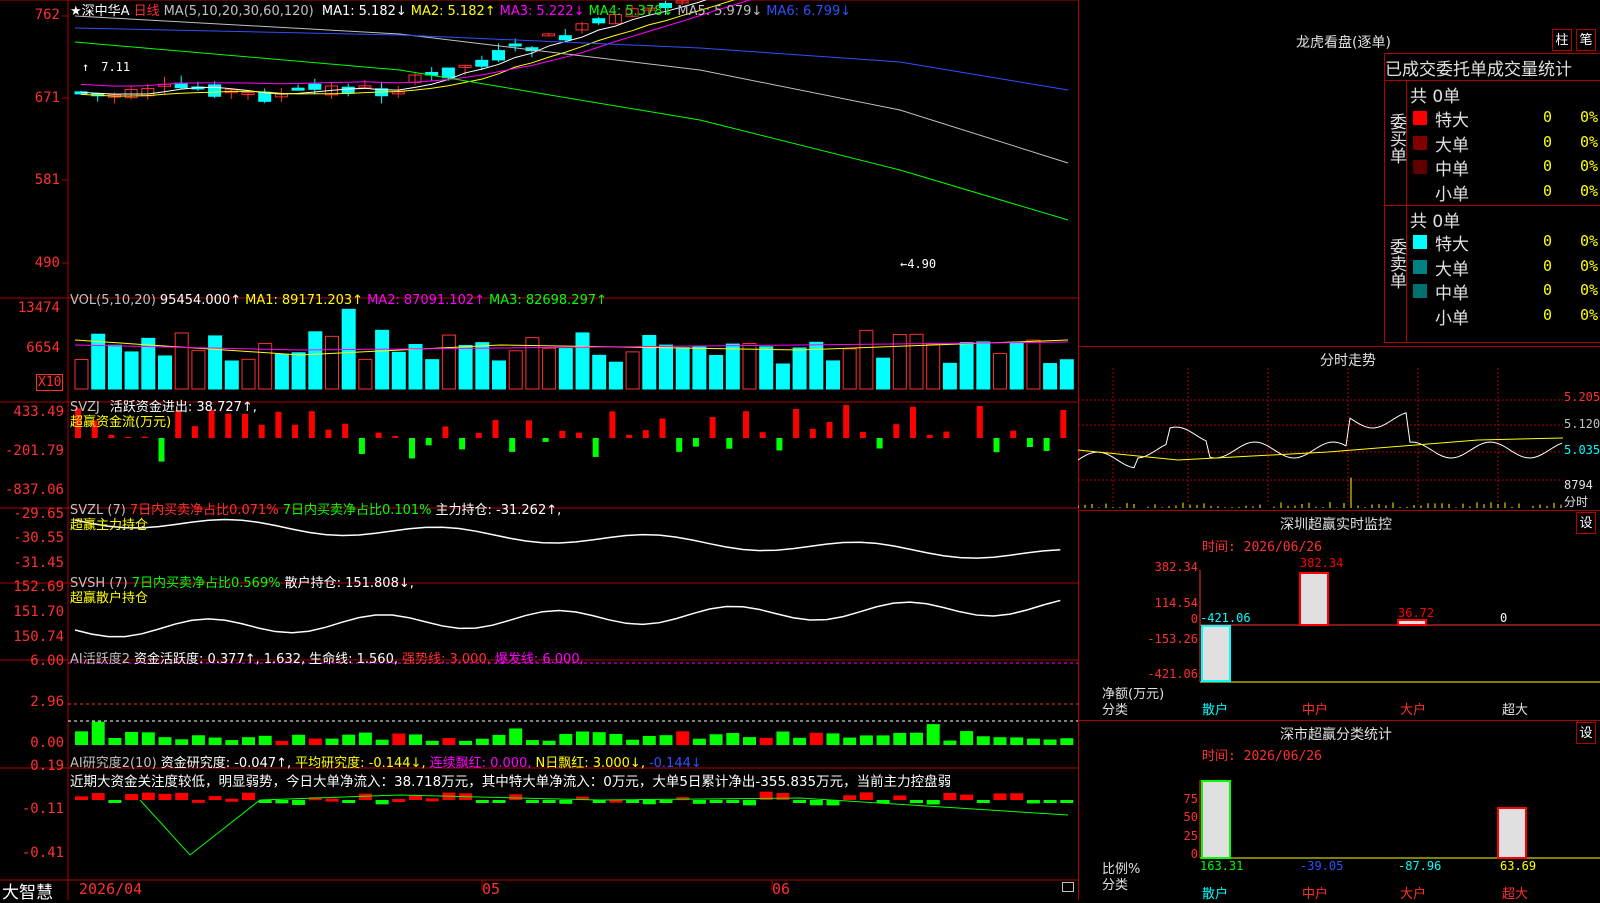  I want to click on ai-active-y-label: 2.96, so click(32, 702).